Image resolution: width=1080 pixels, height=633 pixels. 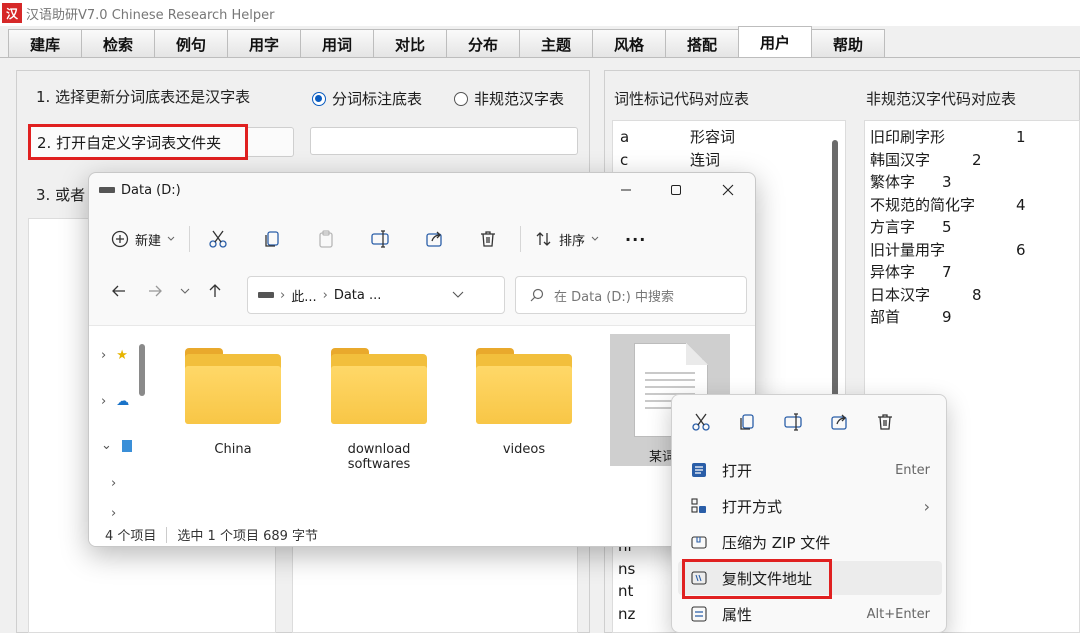 I want to click on tab-help: 帮助, so click(x=848, y=43).